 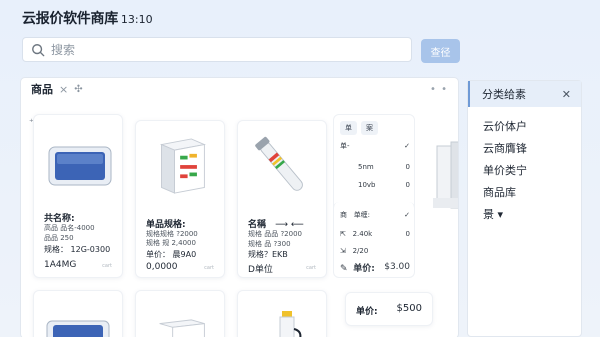 I want to click on more-icon: • •, so click(x=439, y=89).